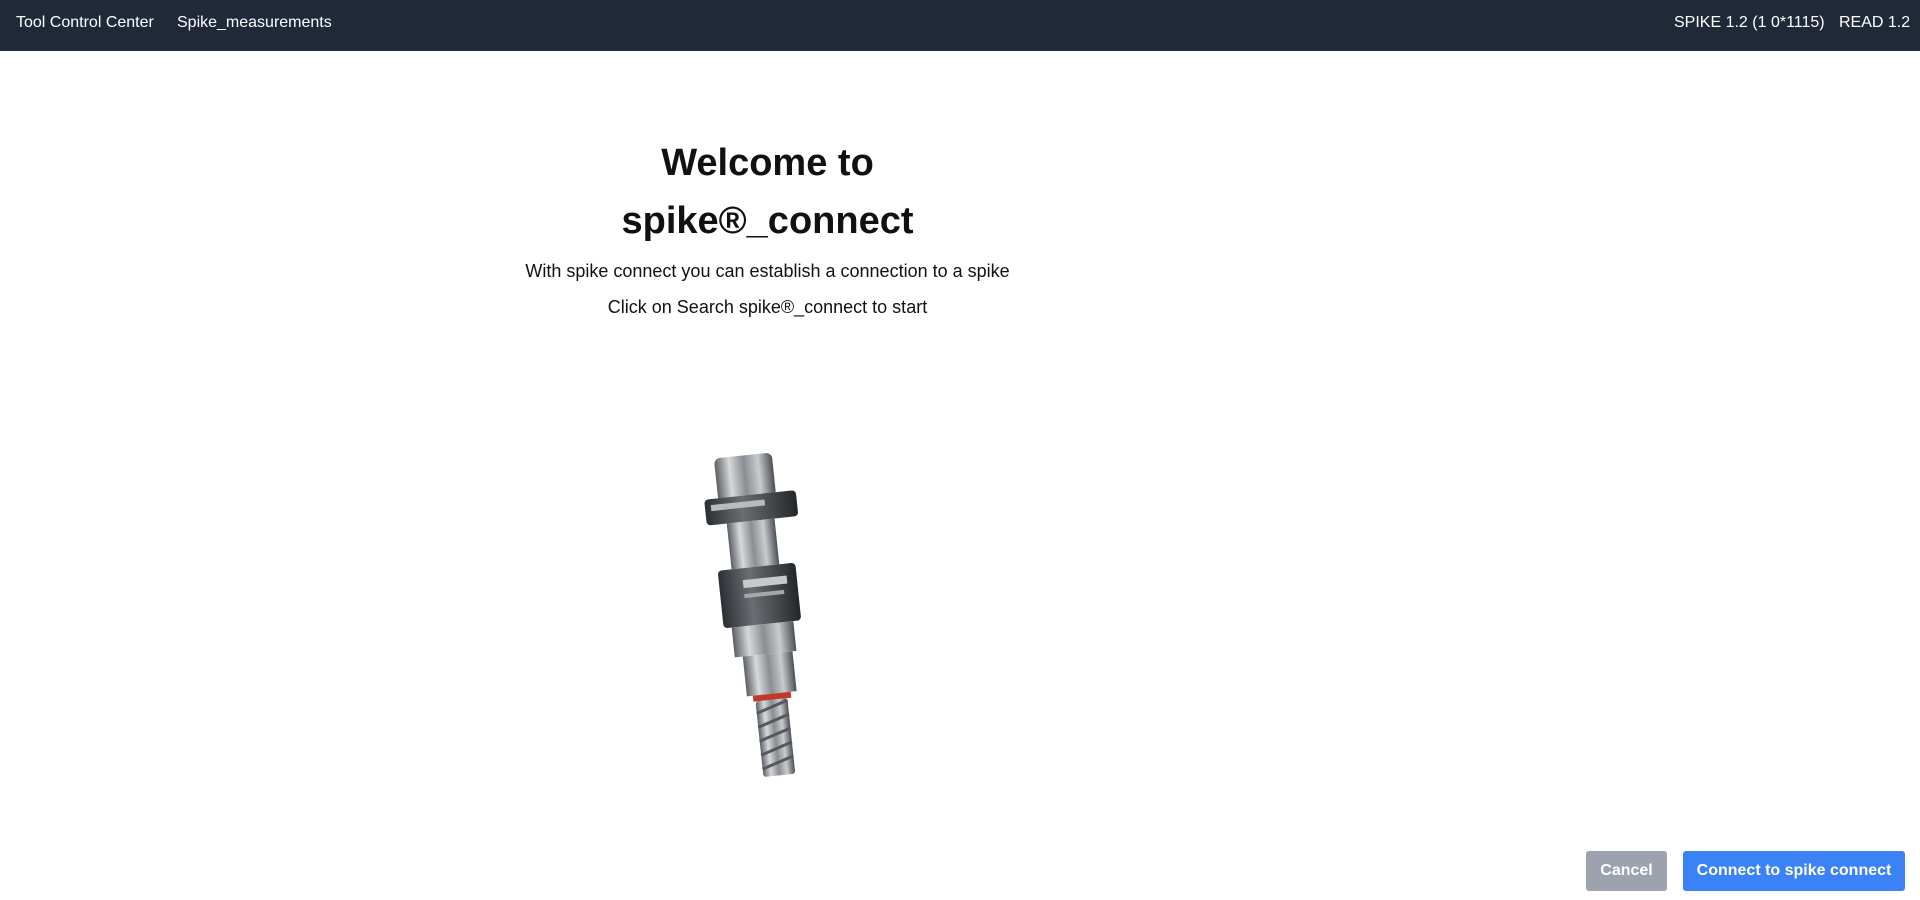 This screenshot has height=900, width=1920. I want to click on instruction-text: Click on Search spike®_connect to start, so click(767, 307).